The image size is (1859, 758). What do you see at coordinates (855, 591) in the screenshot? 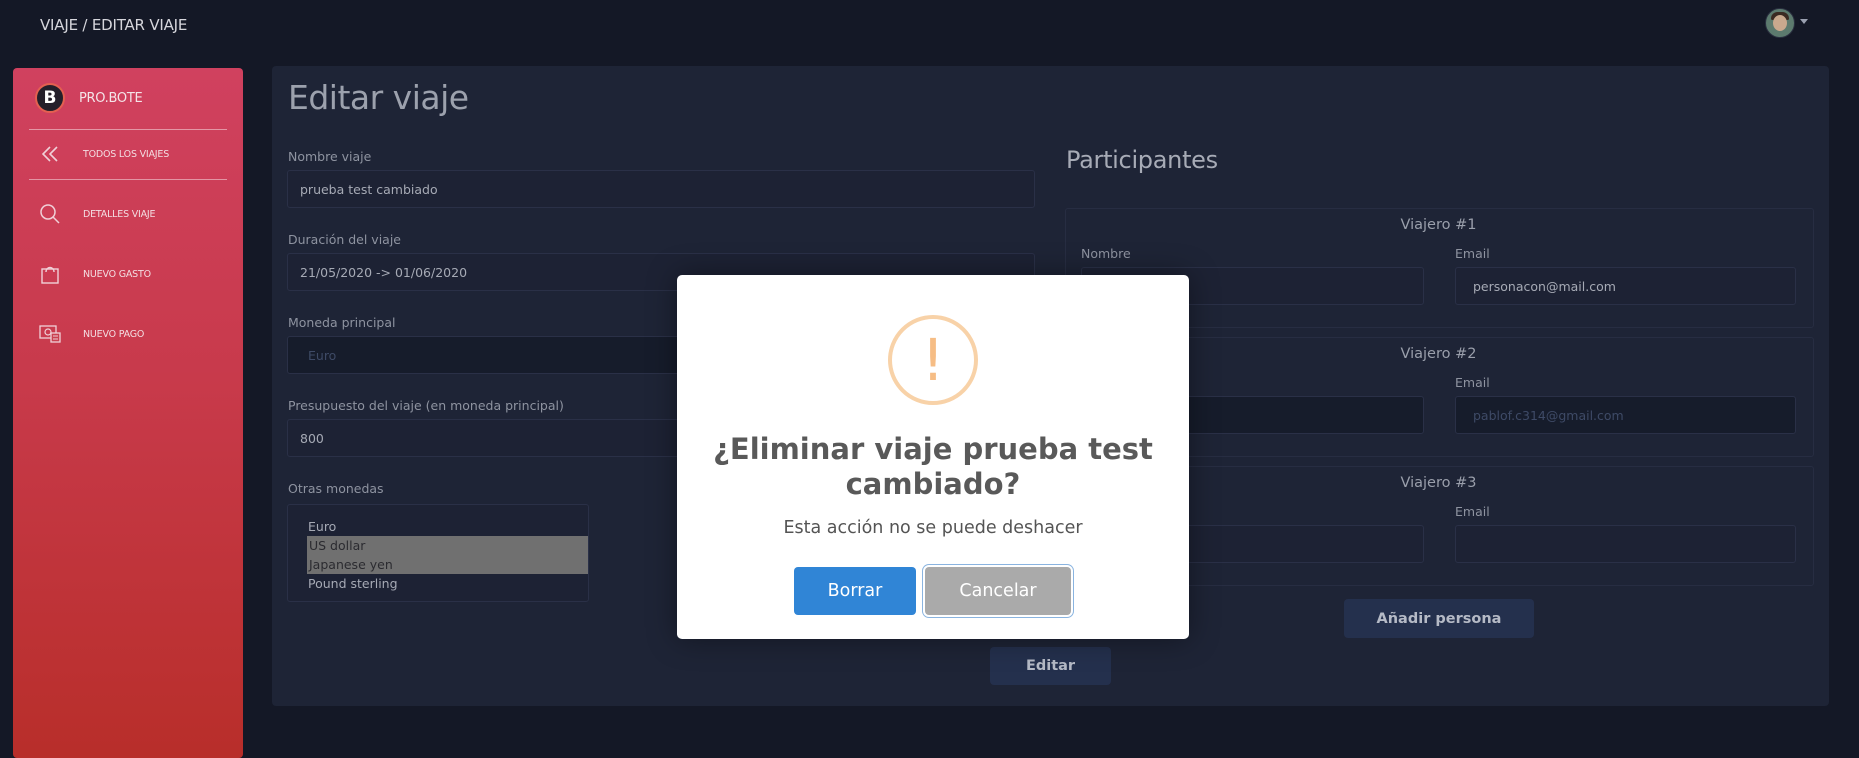
I see `delete-button: Borrar` at bounding box center [855, 591].